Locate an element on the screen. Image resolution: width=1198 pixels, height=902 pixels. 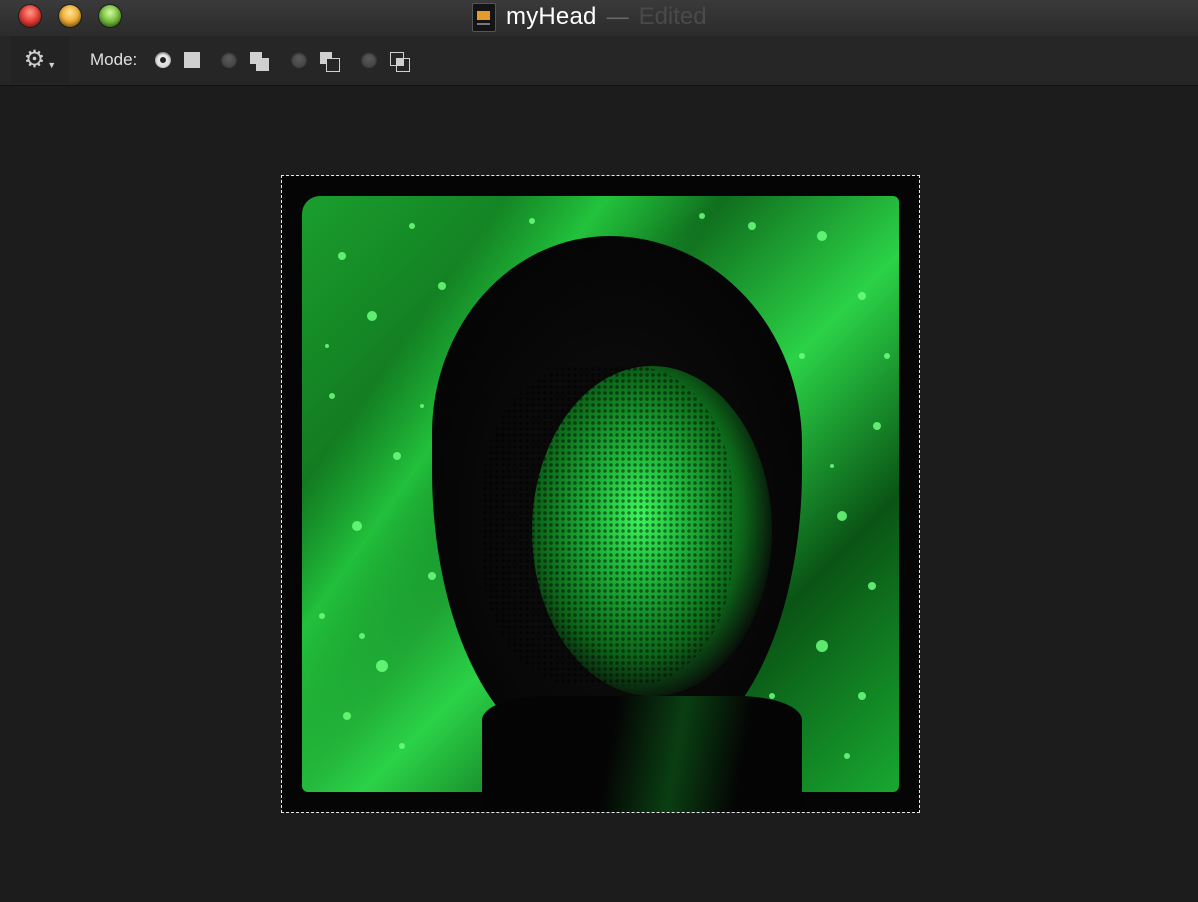
edited-status: Edited is located at coordinates (673, 17).